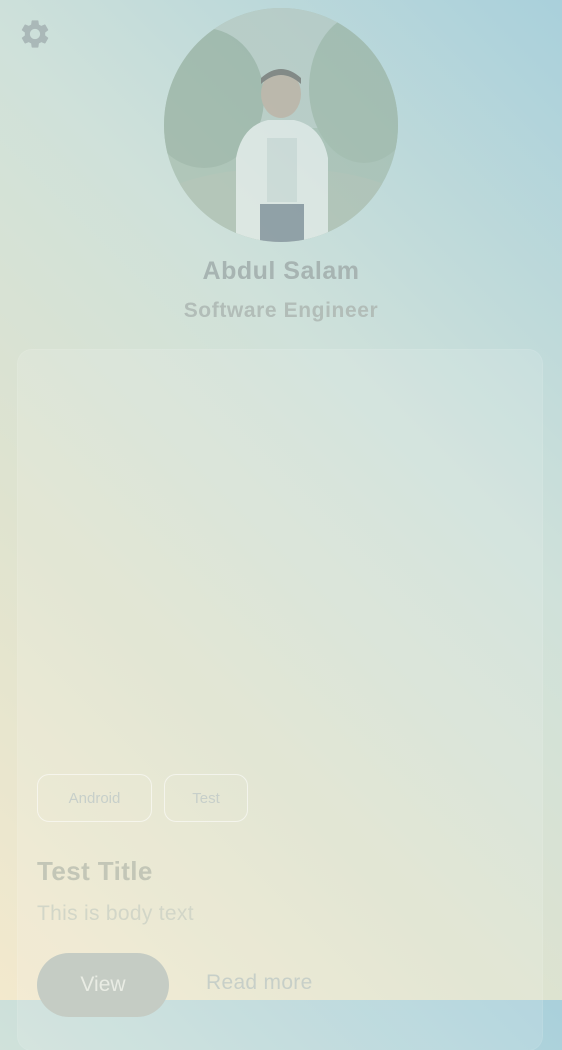 The image size is (562, 1050). What do you see at coordinates (94, 798) in the screenshot?
I see `tag-chip-android: Android` at bounding box center [94, 798].